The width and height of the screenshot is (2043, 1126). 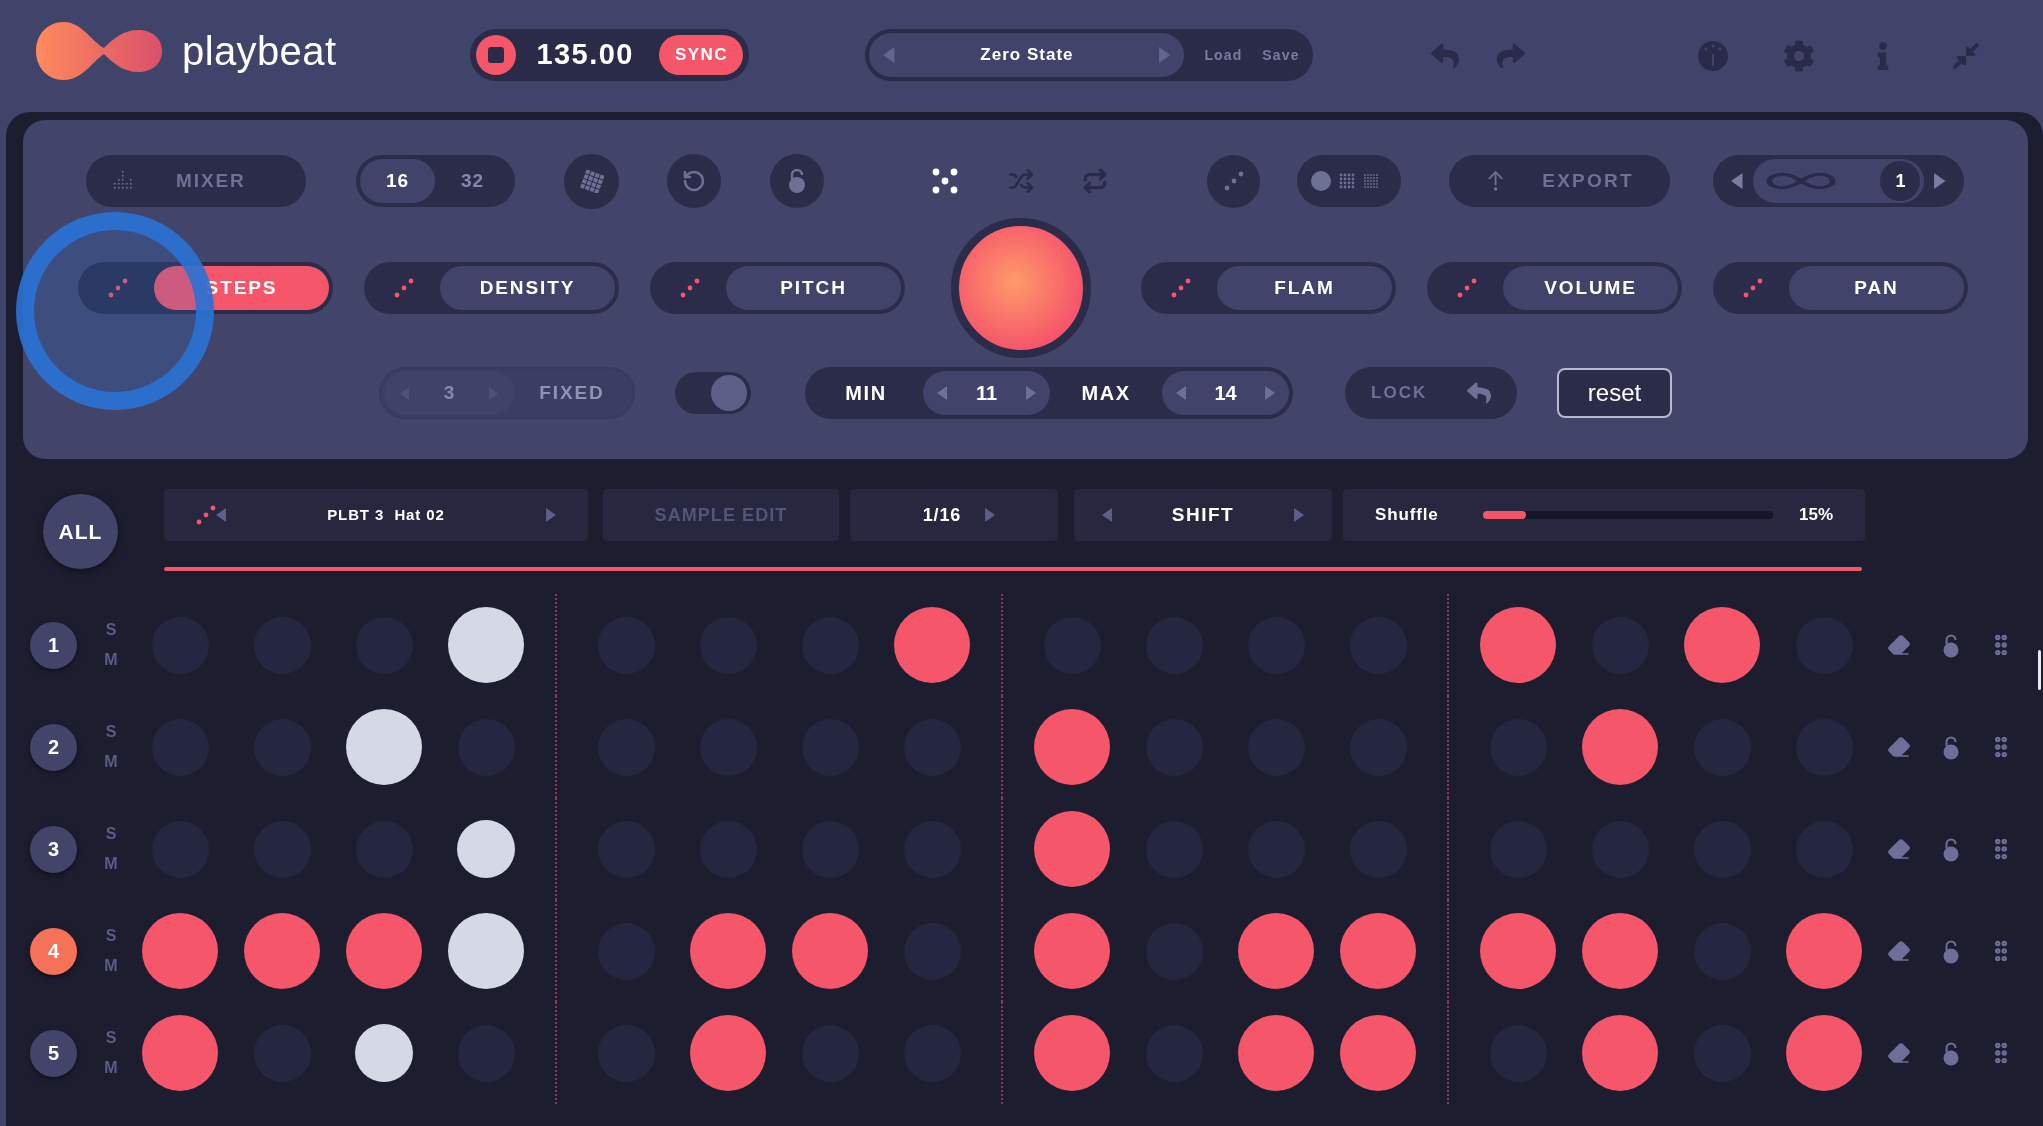 What do you see at coordinates (259, 51) in the screenshot?
I see `app-name: playbeat` at bounding box center [259, 51].